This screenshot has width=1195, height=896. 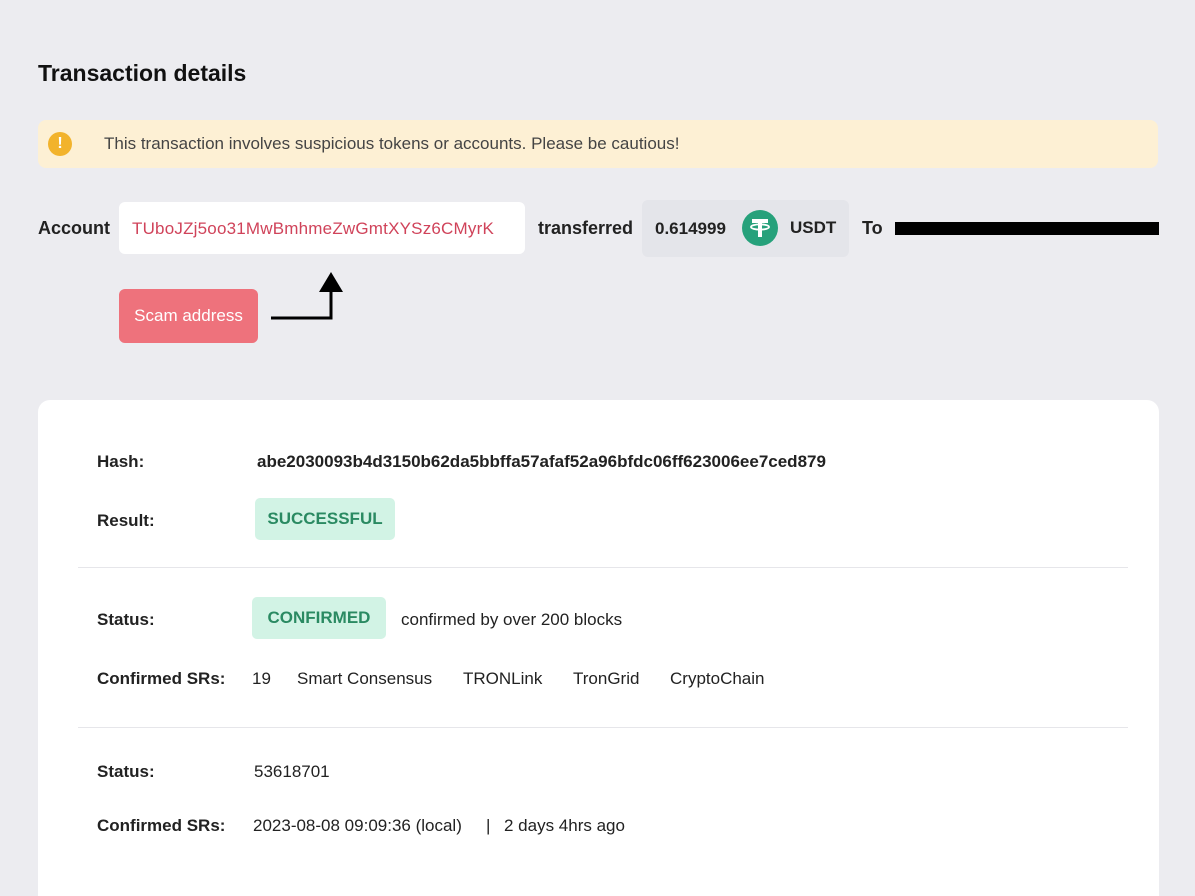 I want to click on sr-item: TRONLink, so click(x=502, y=679).